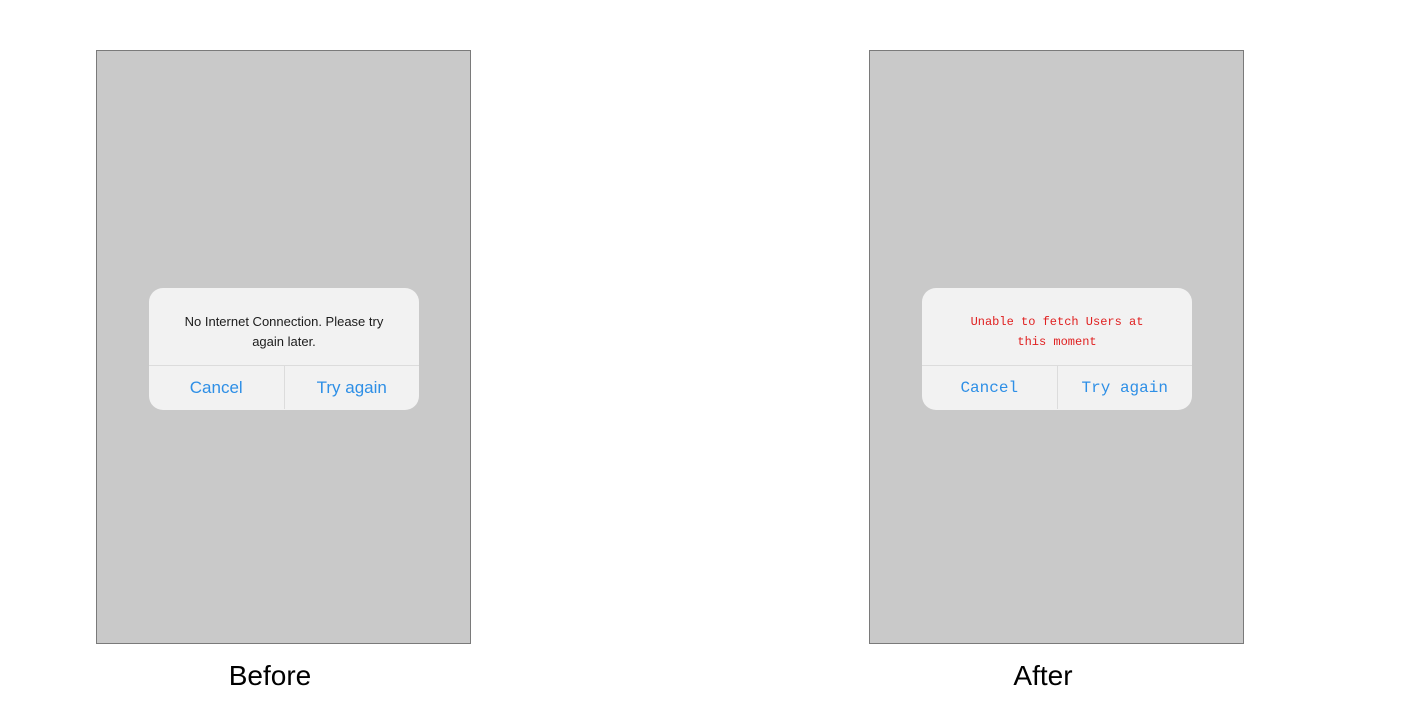  Describe the element at coordinates (989, 387) in the screenshot. I see `after-cancel-button: Cancel` at that location.